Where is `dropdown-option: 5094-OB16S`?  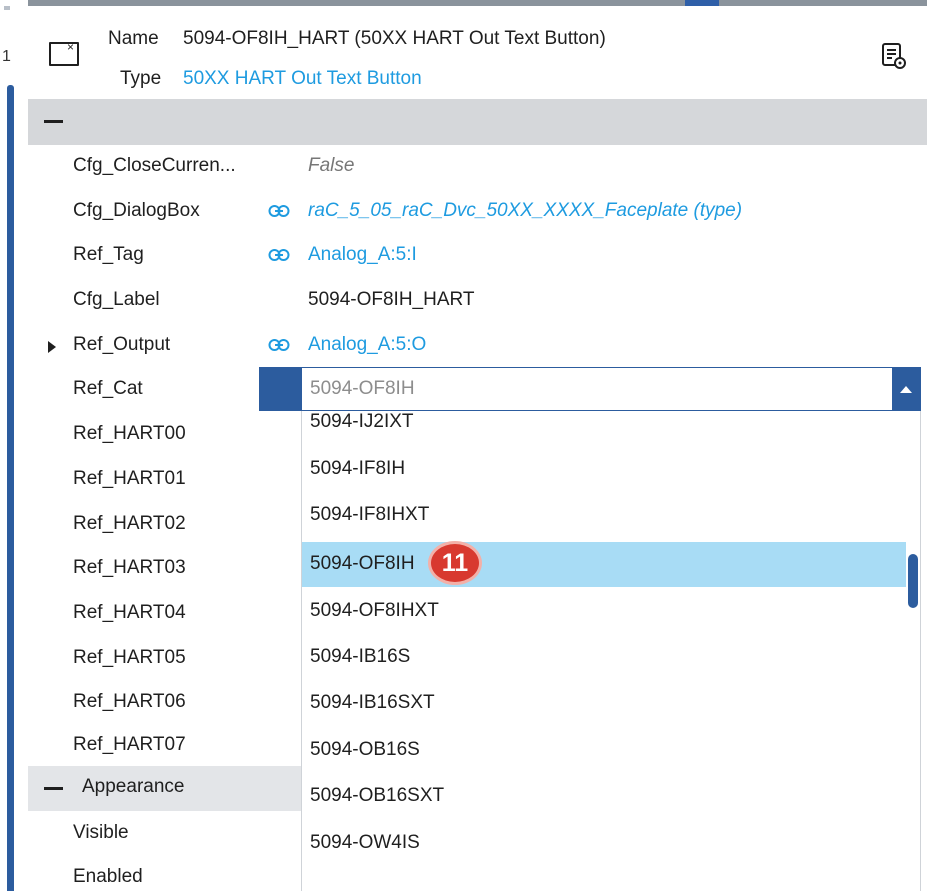 dropdown-option: 5094-OB16S is located at coordinates (604, 750).